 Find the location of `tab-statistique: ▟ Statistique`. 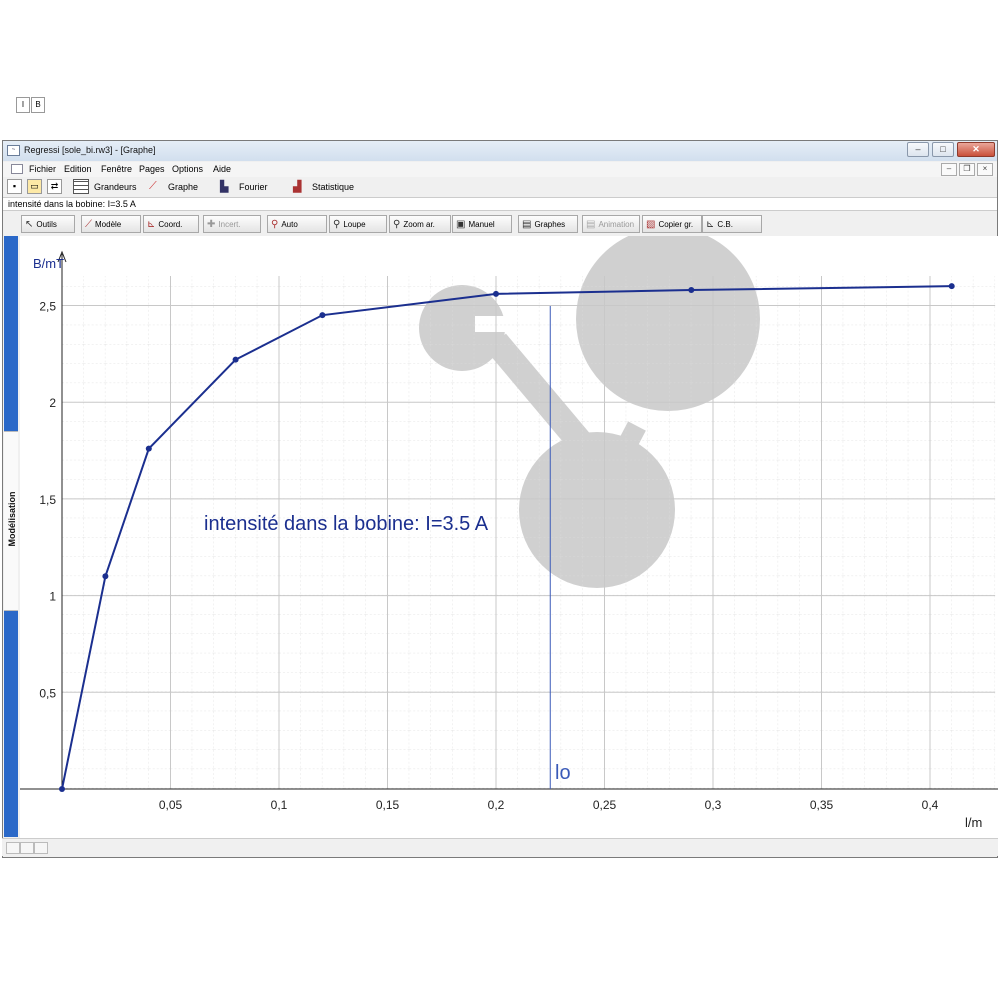

tab-statistique: ▟ Statistique is located at coordinates (323, 186).